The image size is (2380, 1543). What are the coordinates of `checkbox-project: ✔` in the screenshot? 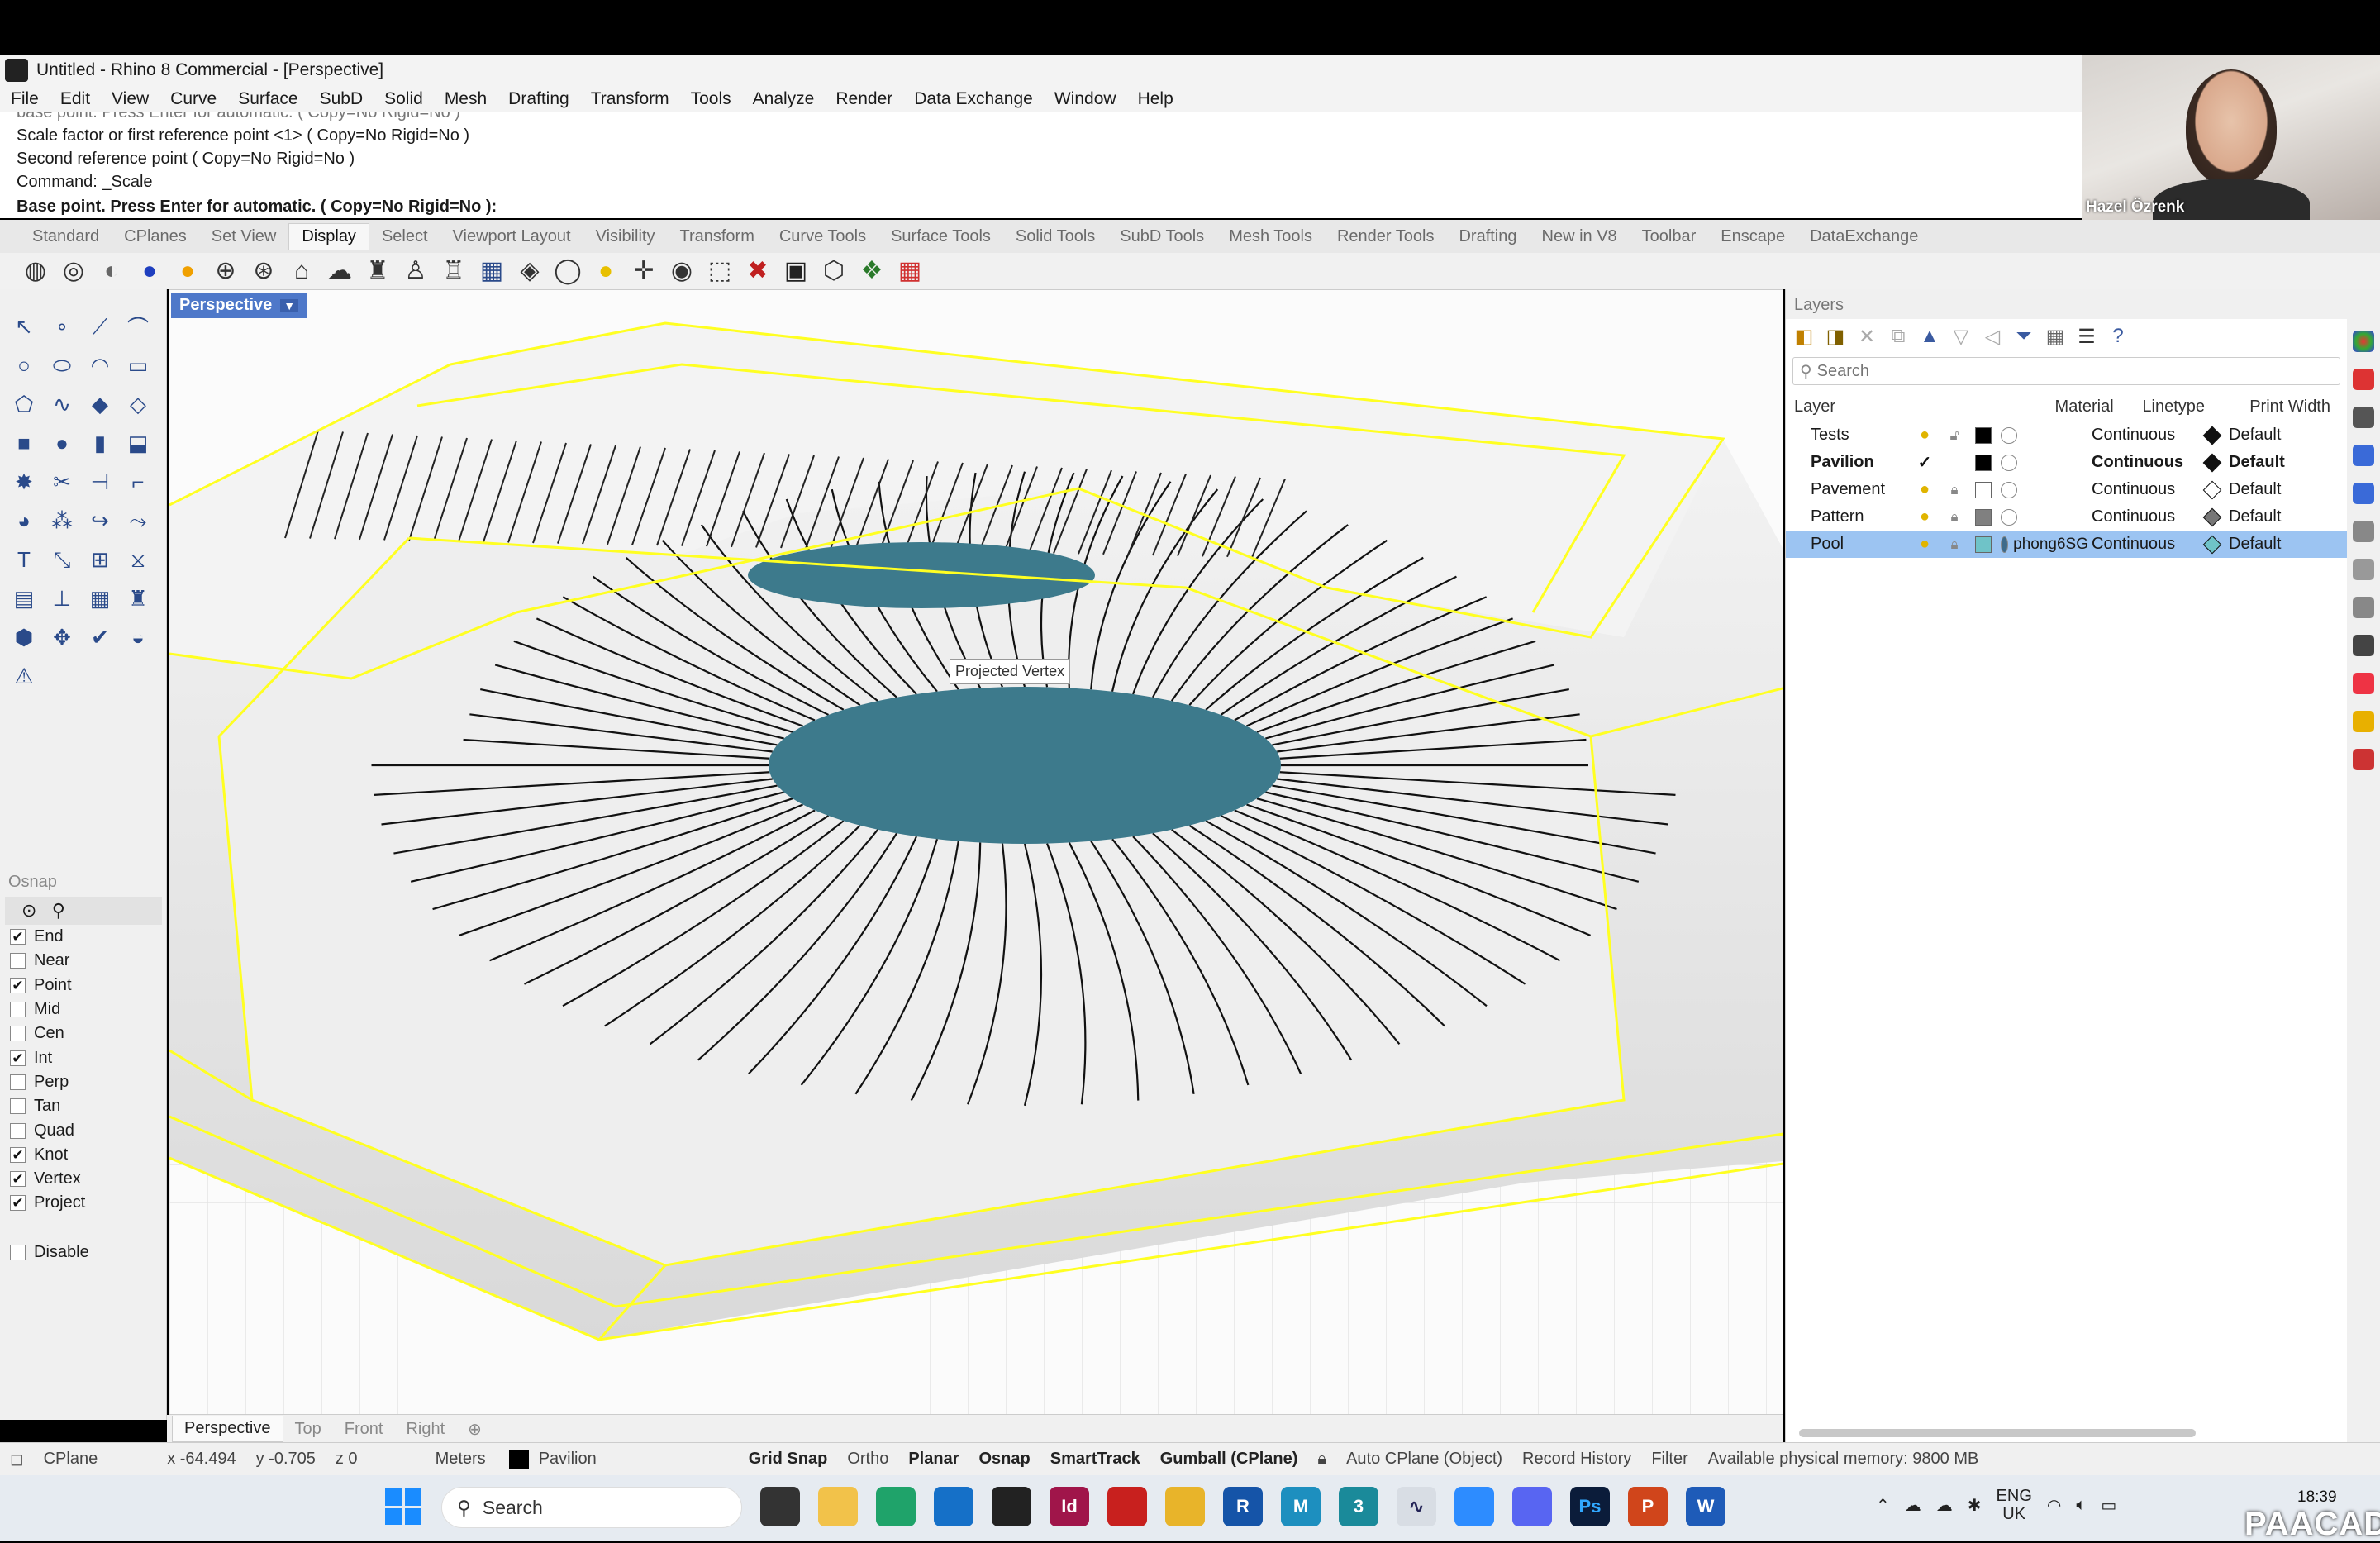 It's located at (18, 1203).